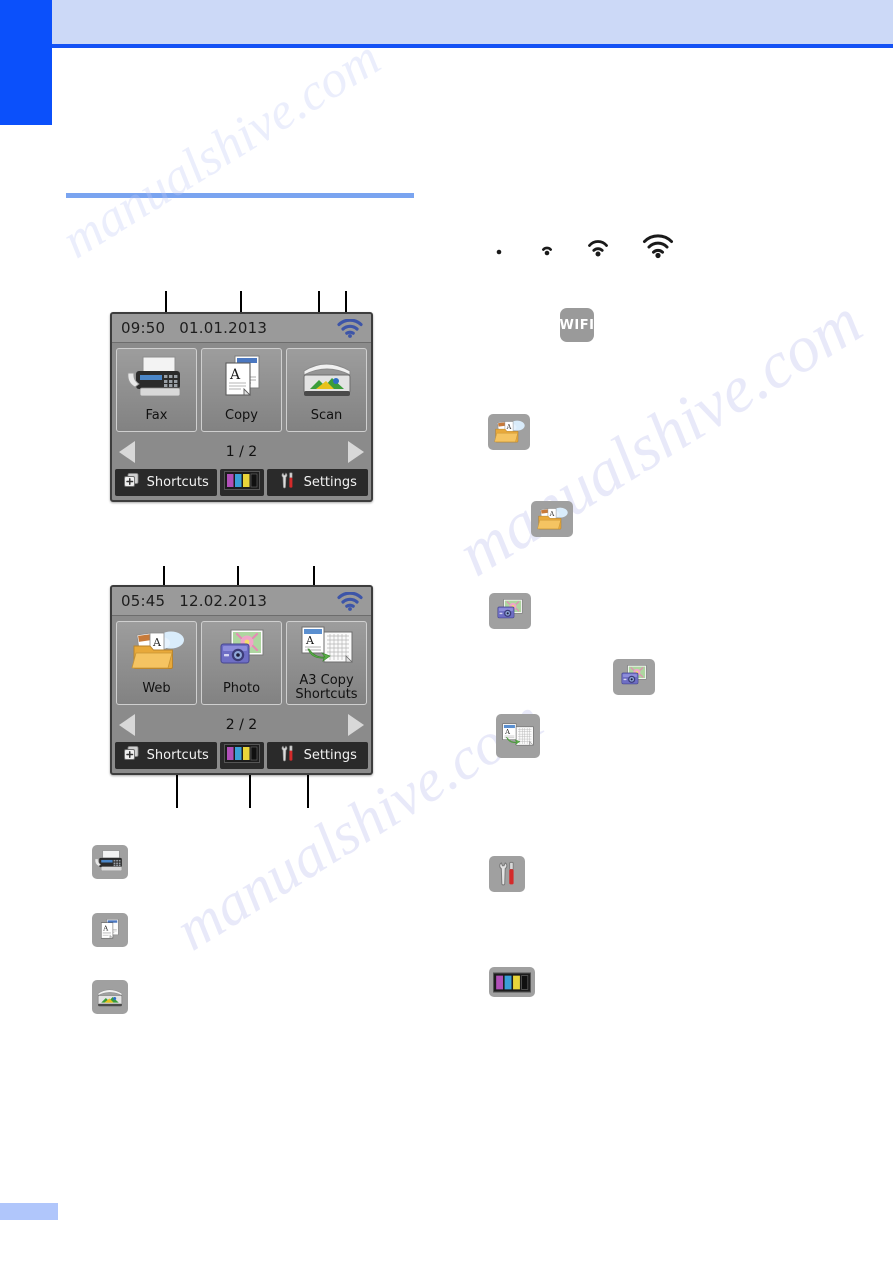  Describe the element at coordinates (308, 791) in the screenshot. I see `callout-leader-settings` at that location.